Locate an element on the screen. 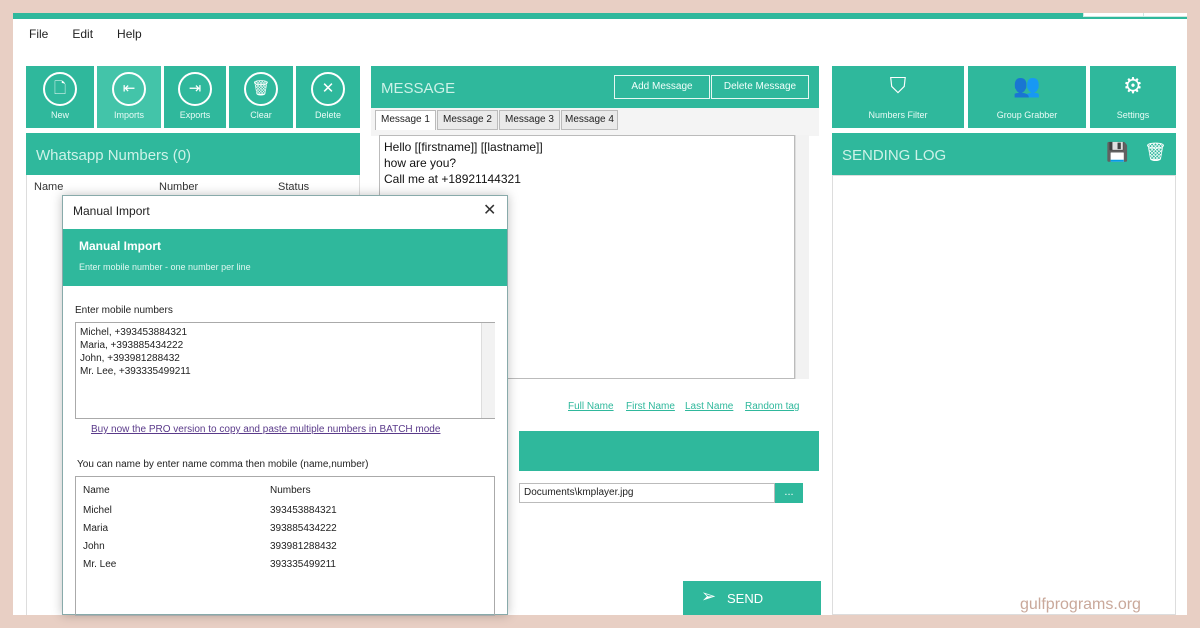 The image size is (1200, 628). menu-file: File is located at coordinates (34, 31).